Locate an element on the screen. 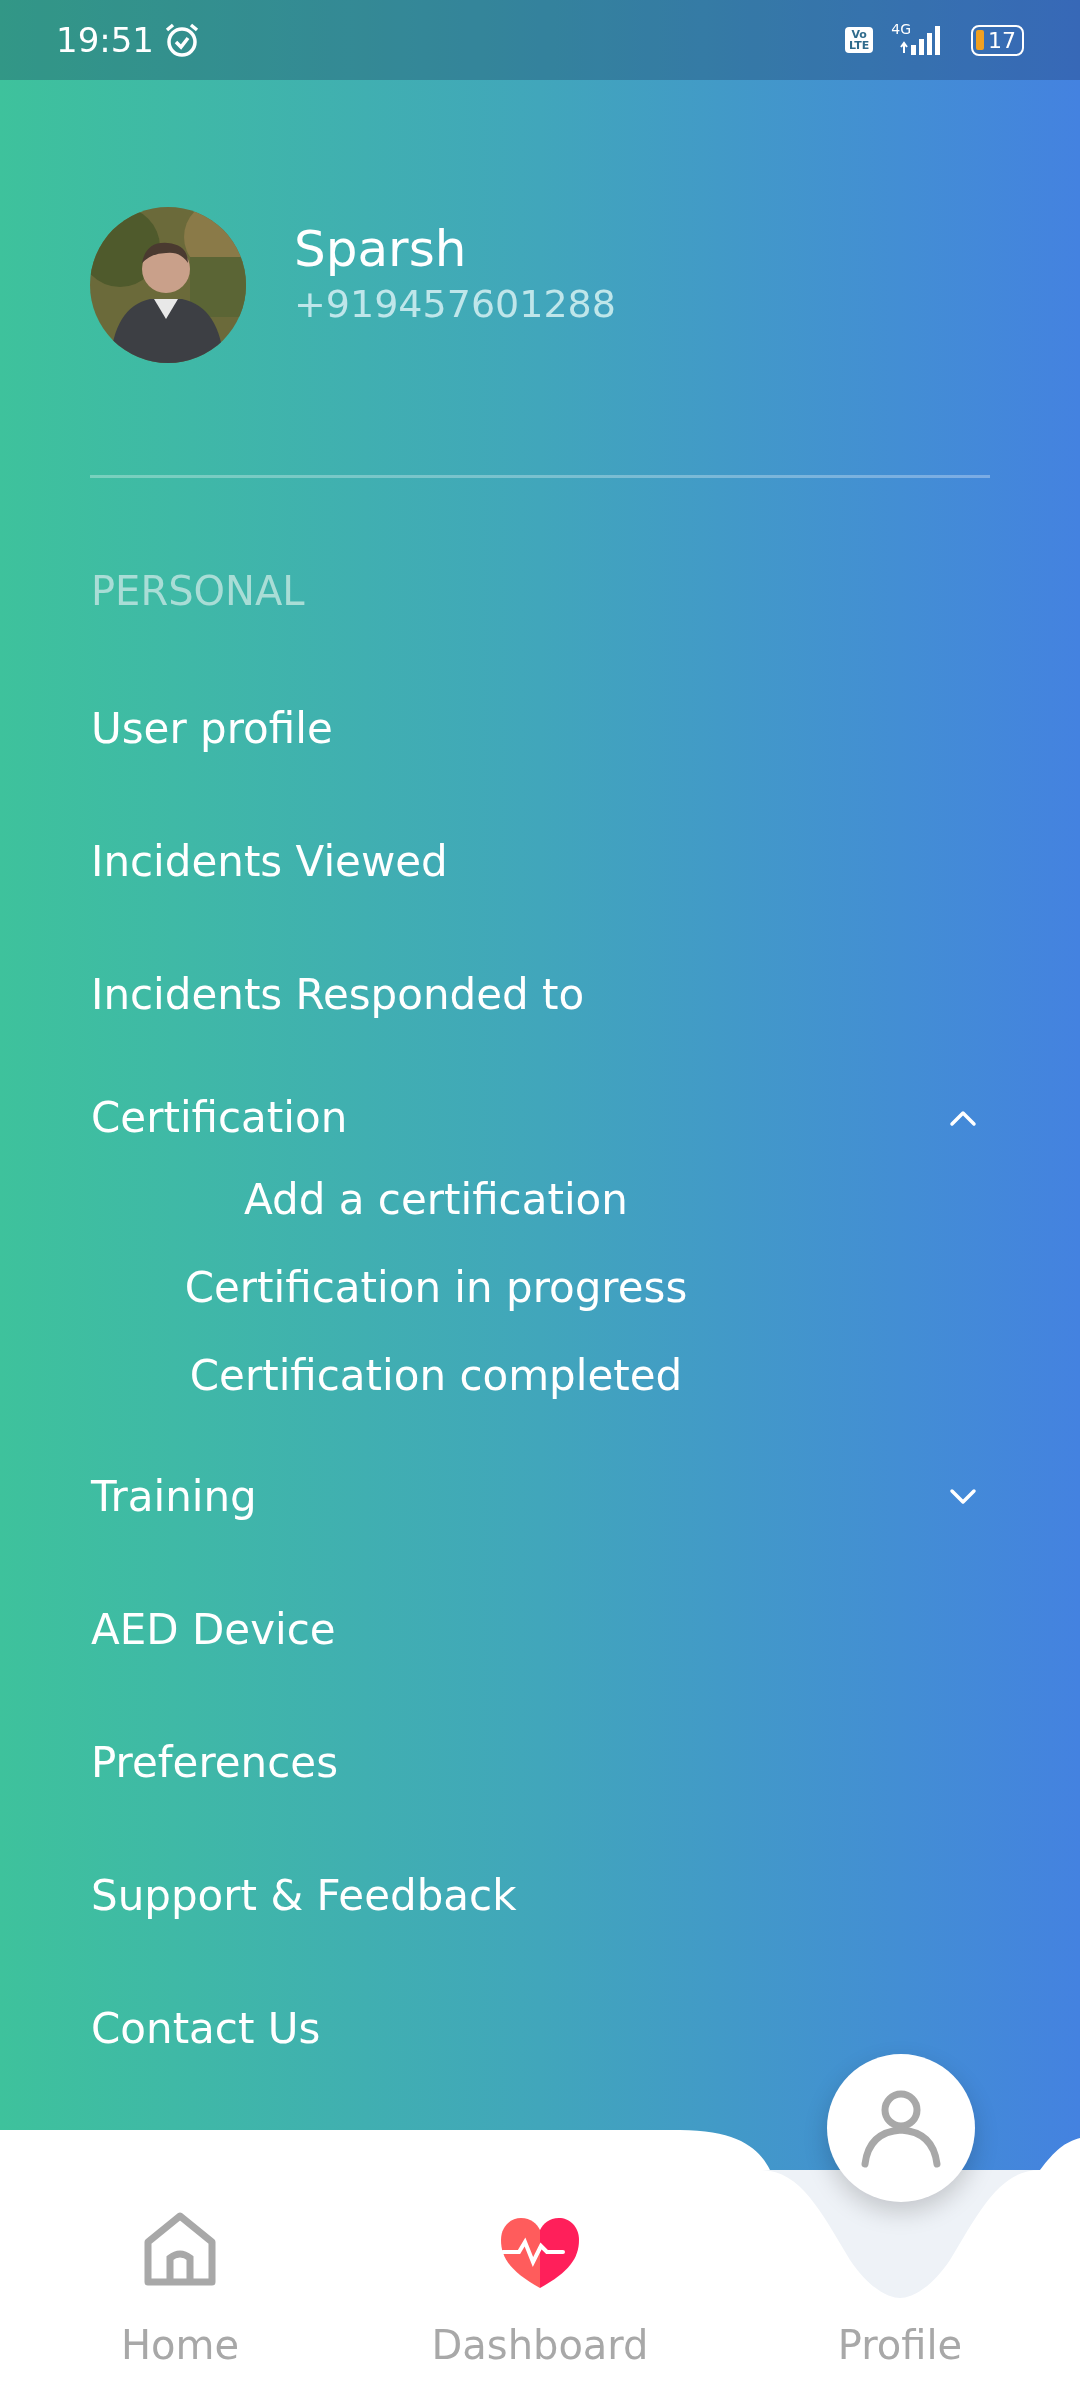 The width and height of the screenshot is (1080, 2400). menu-group: Training is located at coordinates (174, 1496).